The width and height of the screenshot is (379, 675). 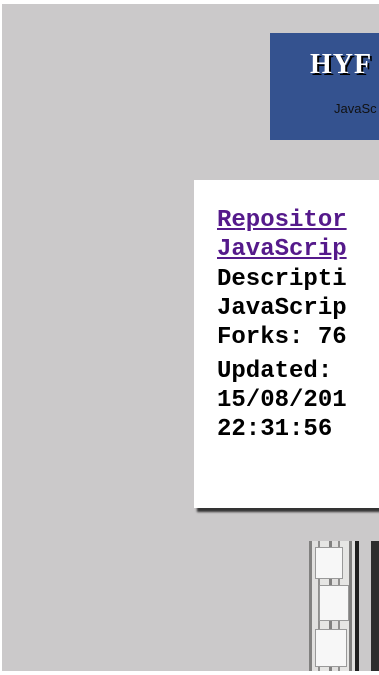 I want to click on header-subtitle: JavaSc, so click(x=355, y=108).